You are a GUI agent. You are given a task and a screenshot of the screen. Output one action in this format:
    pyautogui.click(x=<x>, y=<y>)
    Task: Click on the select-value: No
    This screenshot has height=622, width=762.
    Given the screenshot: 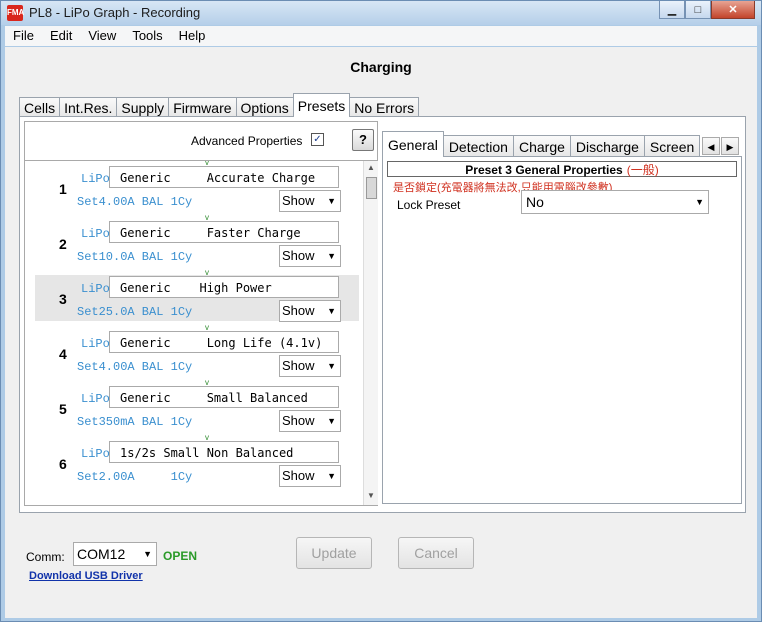 What is the action you would take?
    pyautogui.click(x=535, y=202)
    